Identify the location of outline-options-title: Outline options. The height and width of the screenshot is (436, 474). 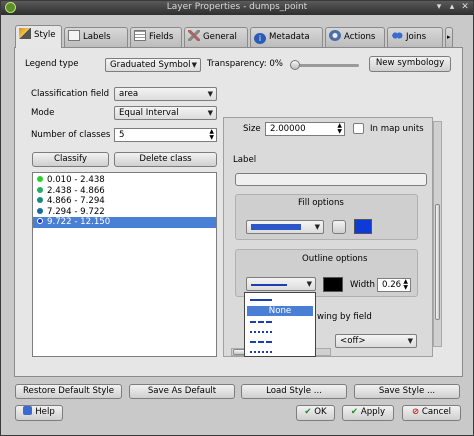
(335, 259).